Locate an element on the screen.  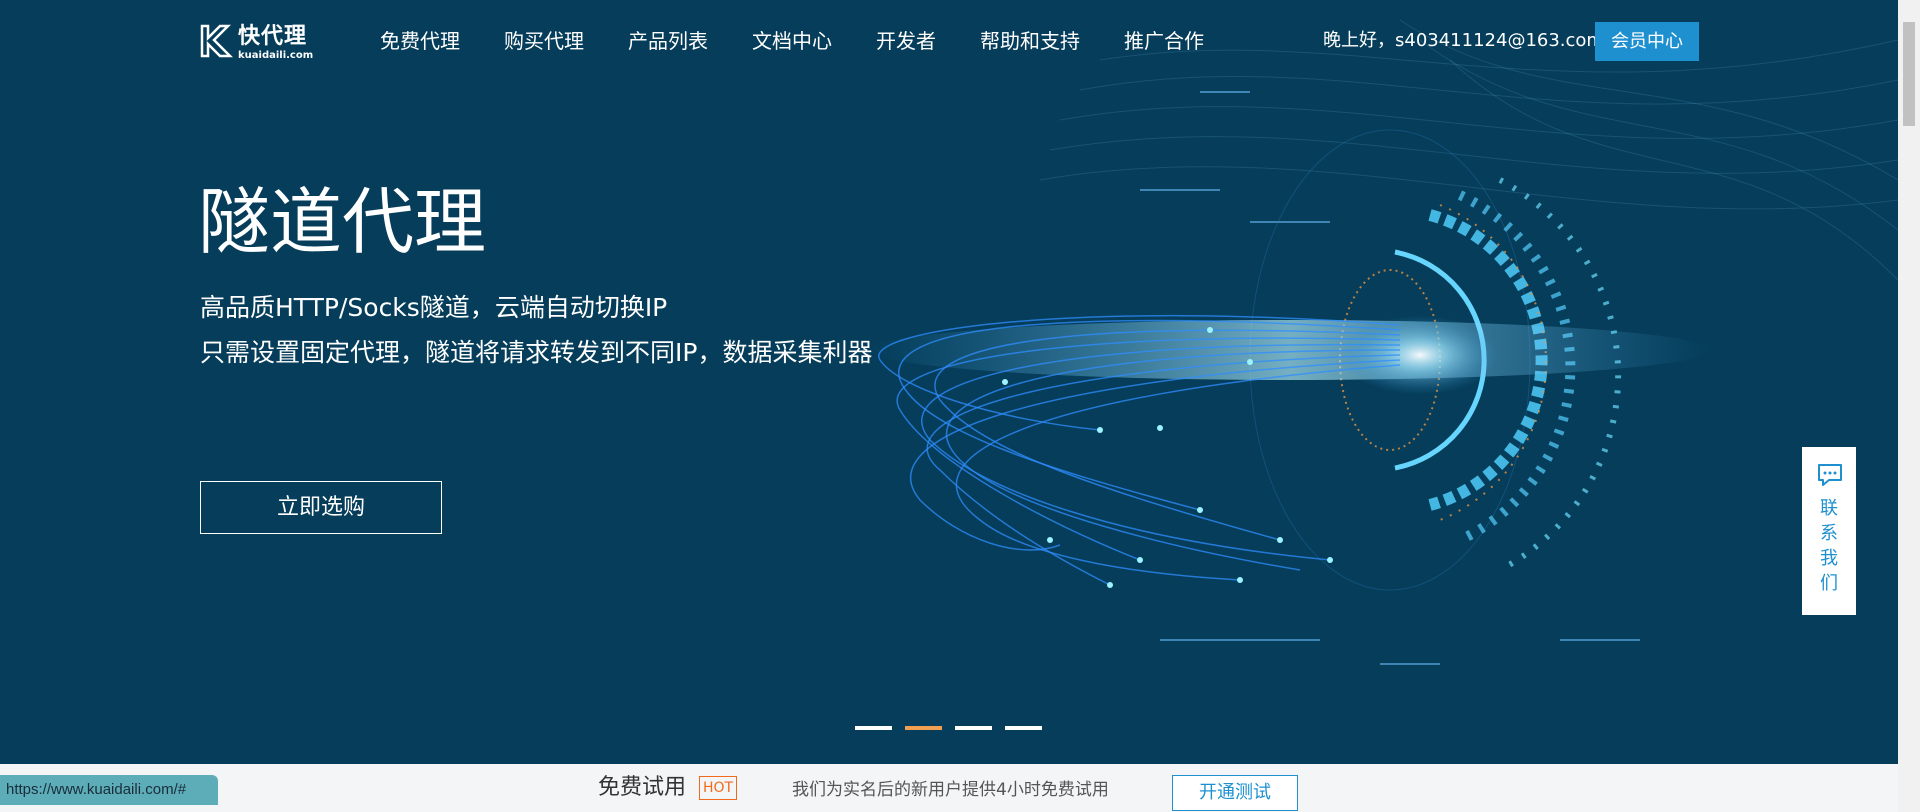
nav-docs: 文档中心 is located at coordinates (792, 41).